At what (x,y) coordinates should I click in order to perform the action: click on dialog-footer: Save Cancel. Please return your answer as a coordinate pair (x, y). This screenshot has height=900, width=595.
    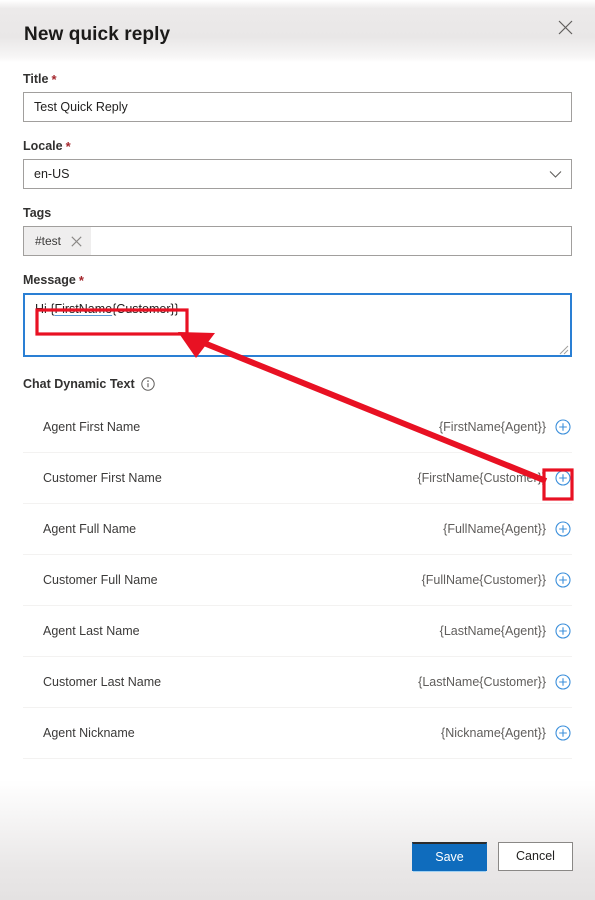
    Looking at the image, I should click on (297, 864).